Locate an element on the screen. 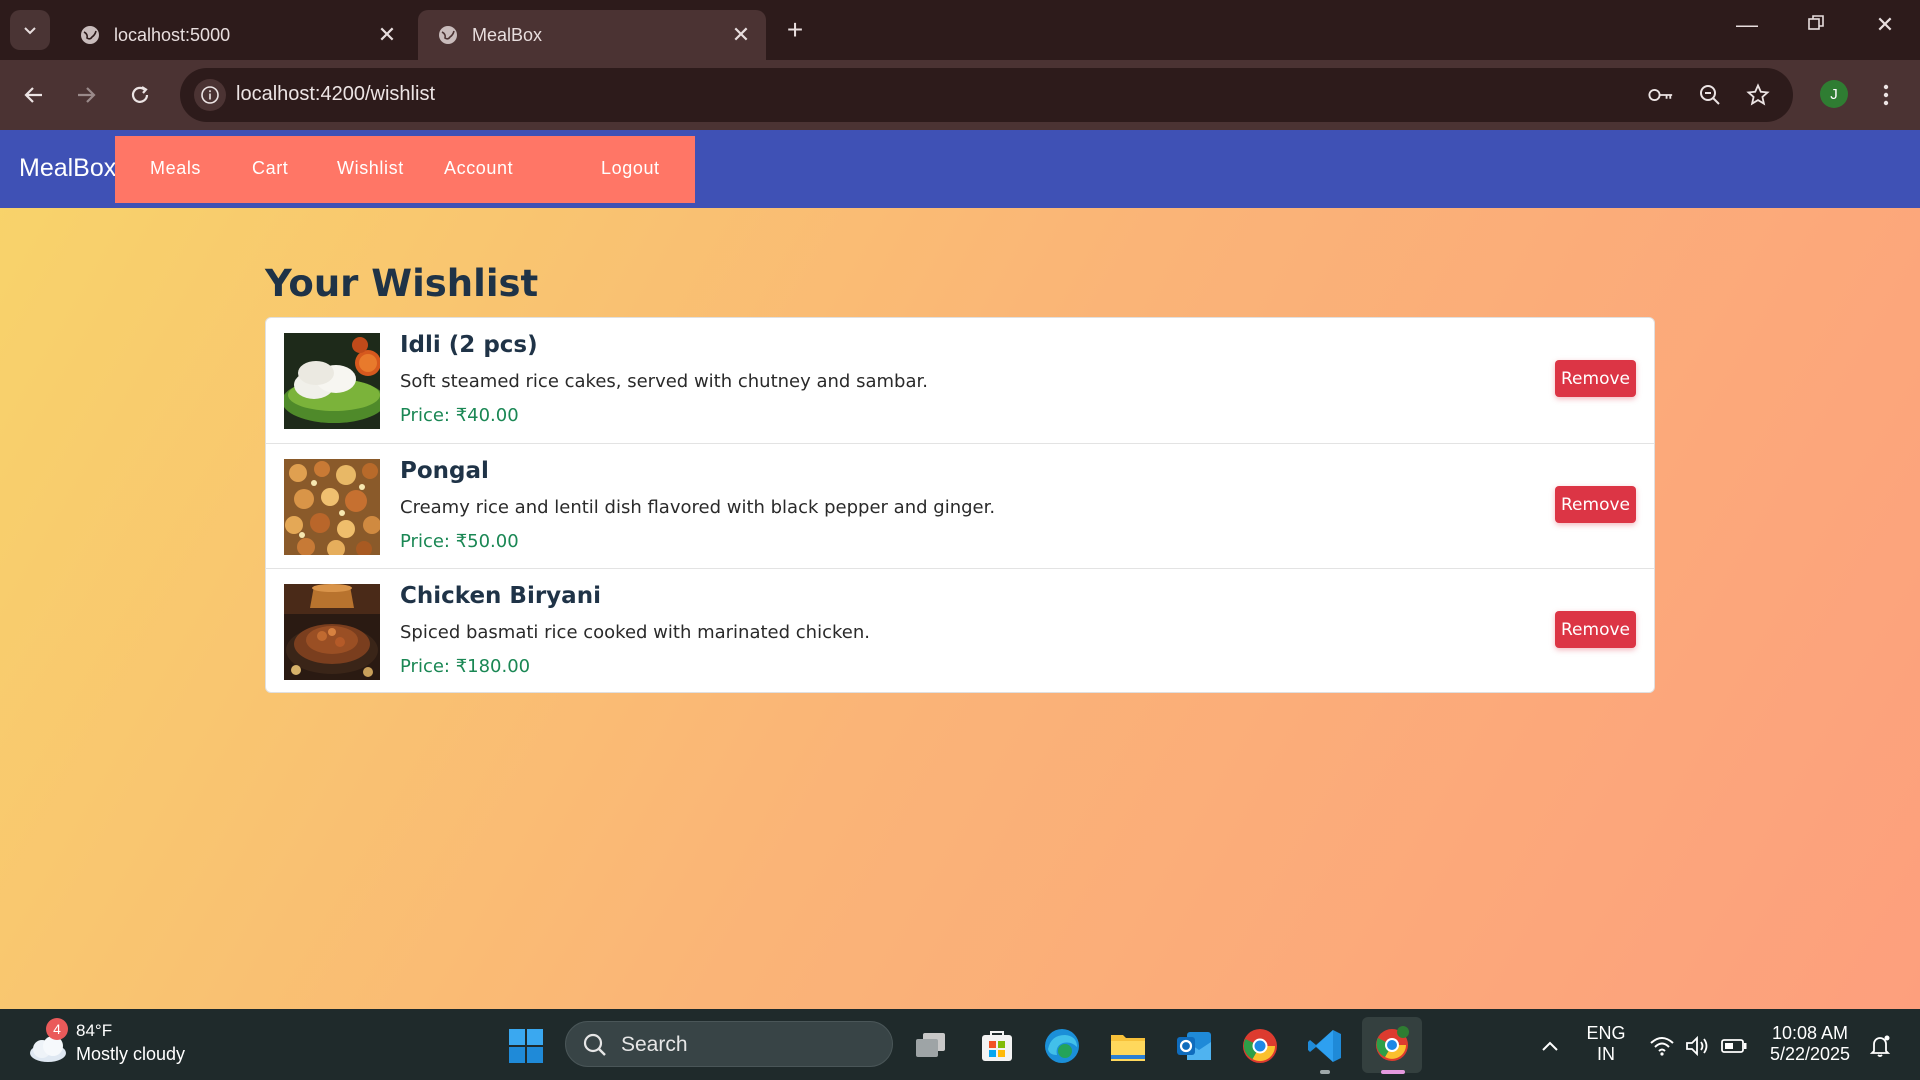 The height and width of the screenshot is (1080, 1920). clock: 10:08 AM 5/22/2025 is located at coordinates (1810, 1044).